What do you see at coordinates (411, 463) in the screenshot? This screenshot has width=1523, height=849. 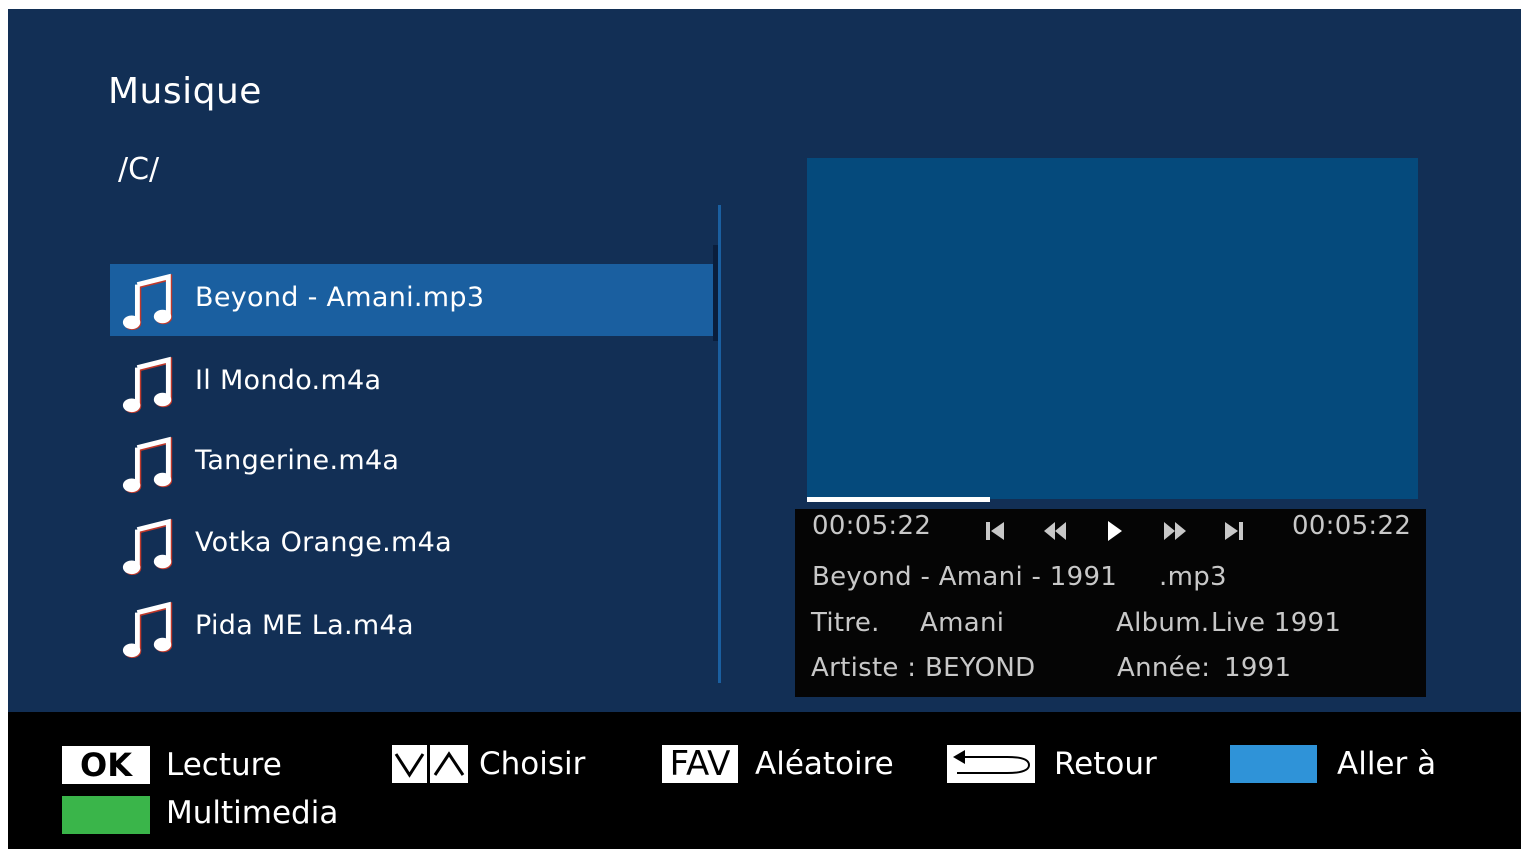 I see `file-item-tangerine: Tangerine.m4a` at bounding box center [411, 463].